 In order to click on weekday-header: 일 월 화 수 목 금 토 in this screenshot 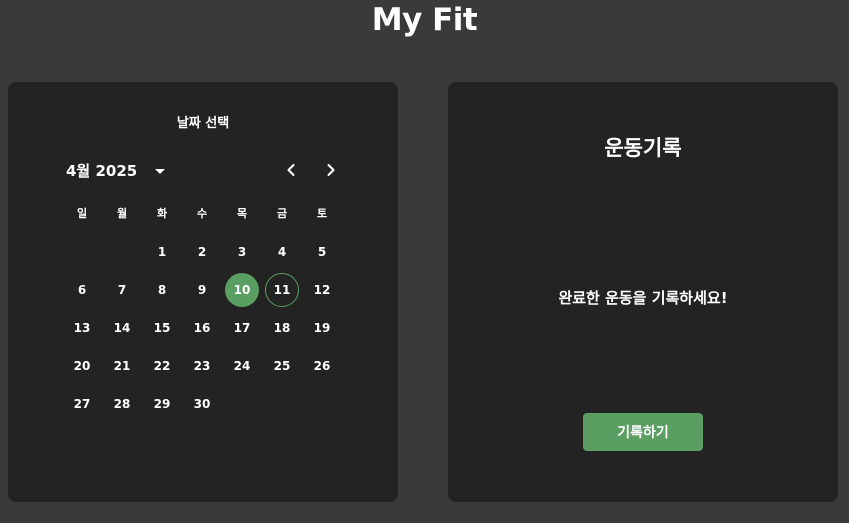, I will do `click(202, 213)`.